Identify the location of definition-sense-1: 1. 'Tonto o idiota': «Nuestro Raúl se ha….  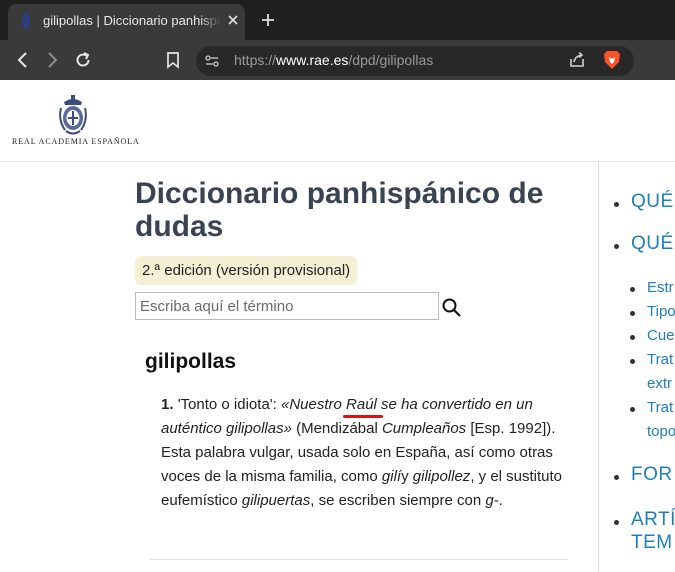
(373, 453).